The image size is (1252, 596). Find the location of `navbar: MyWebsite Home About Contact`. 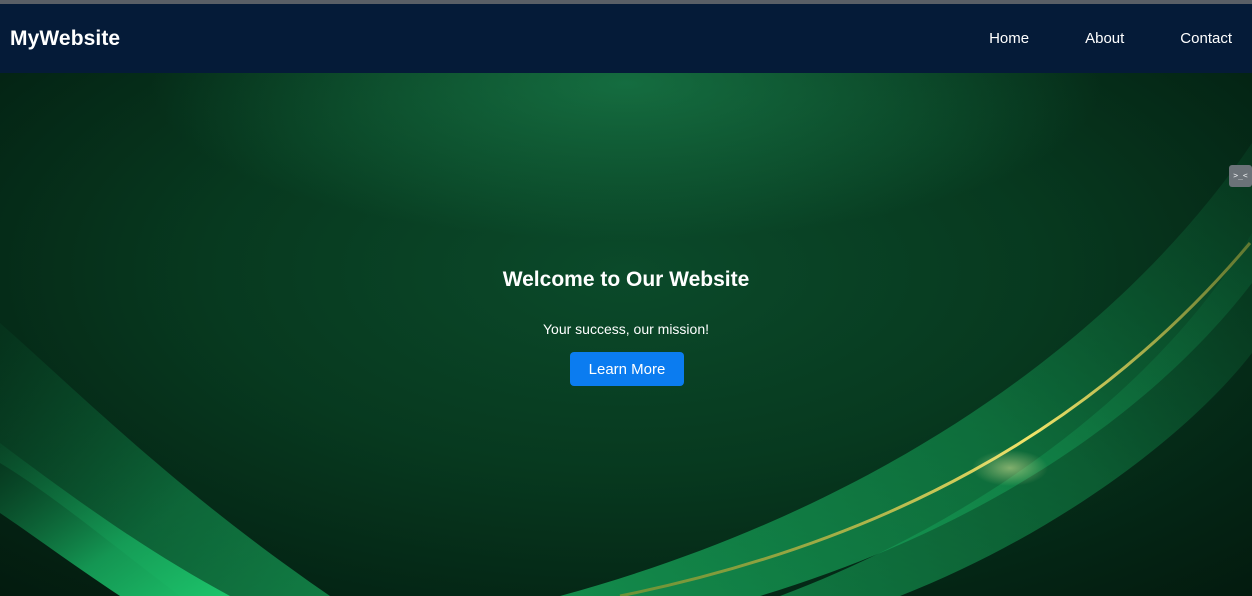

navbar: MyWebsite Home About Contact is located at coordinates (626, 38).